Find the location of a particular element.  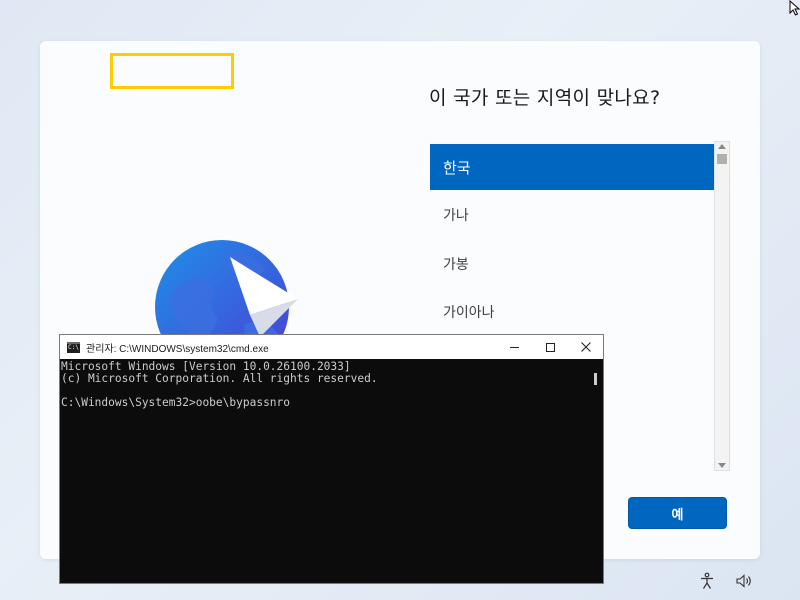

close-icon is located at coordinates (586, 347).